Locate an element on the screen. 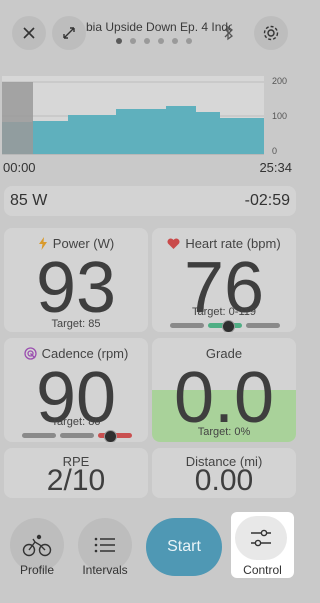 Image resolution: width=320 pixels, height=603 pixels. page-indicator is located at coordinates (154, 41).